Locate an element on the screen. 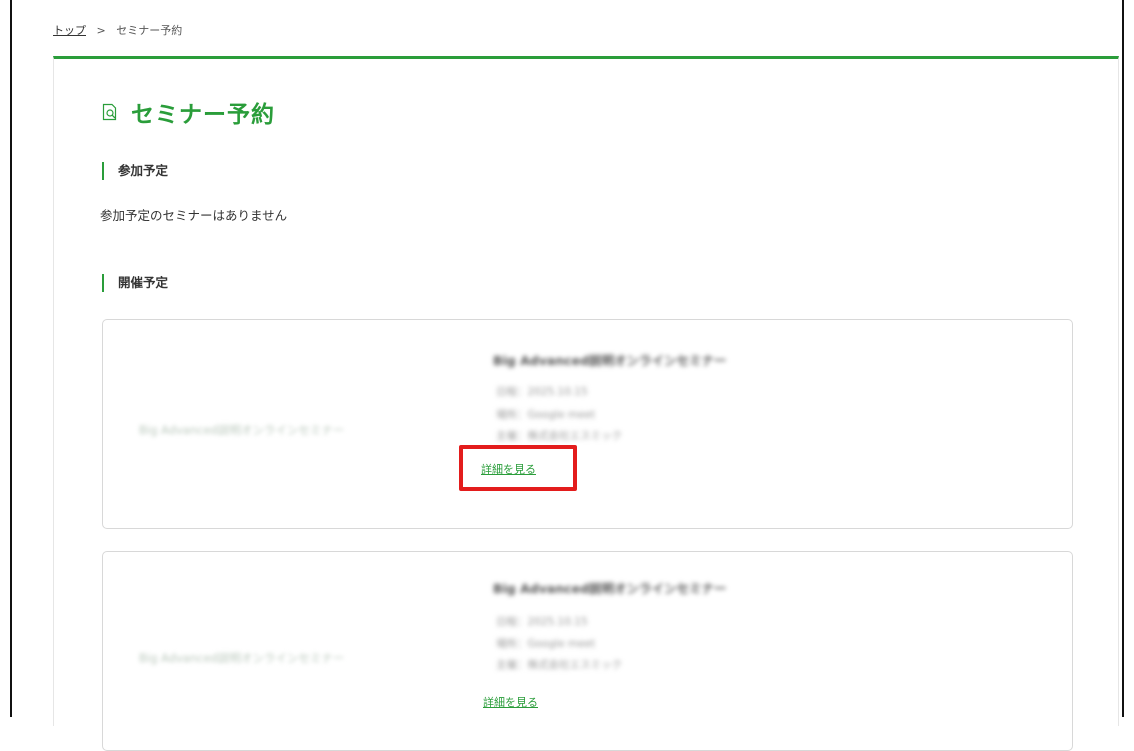  highlight-annotation-box is located at coordinates (518, 468).